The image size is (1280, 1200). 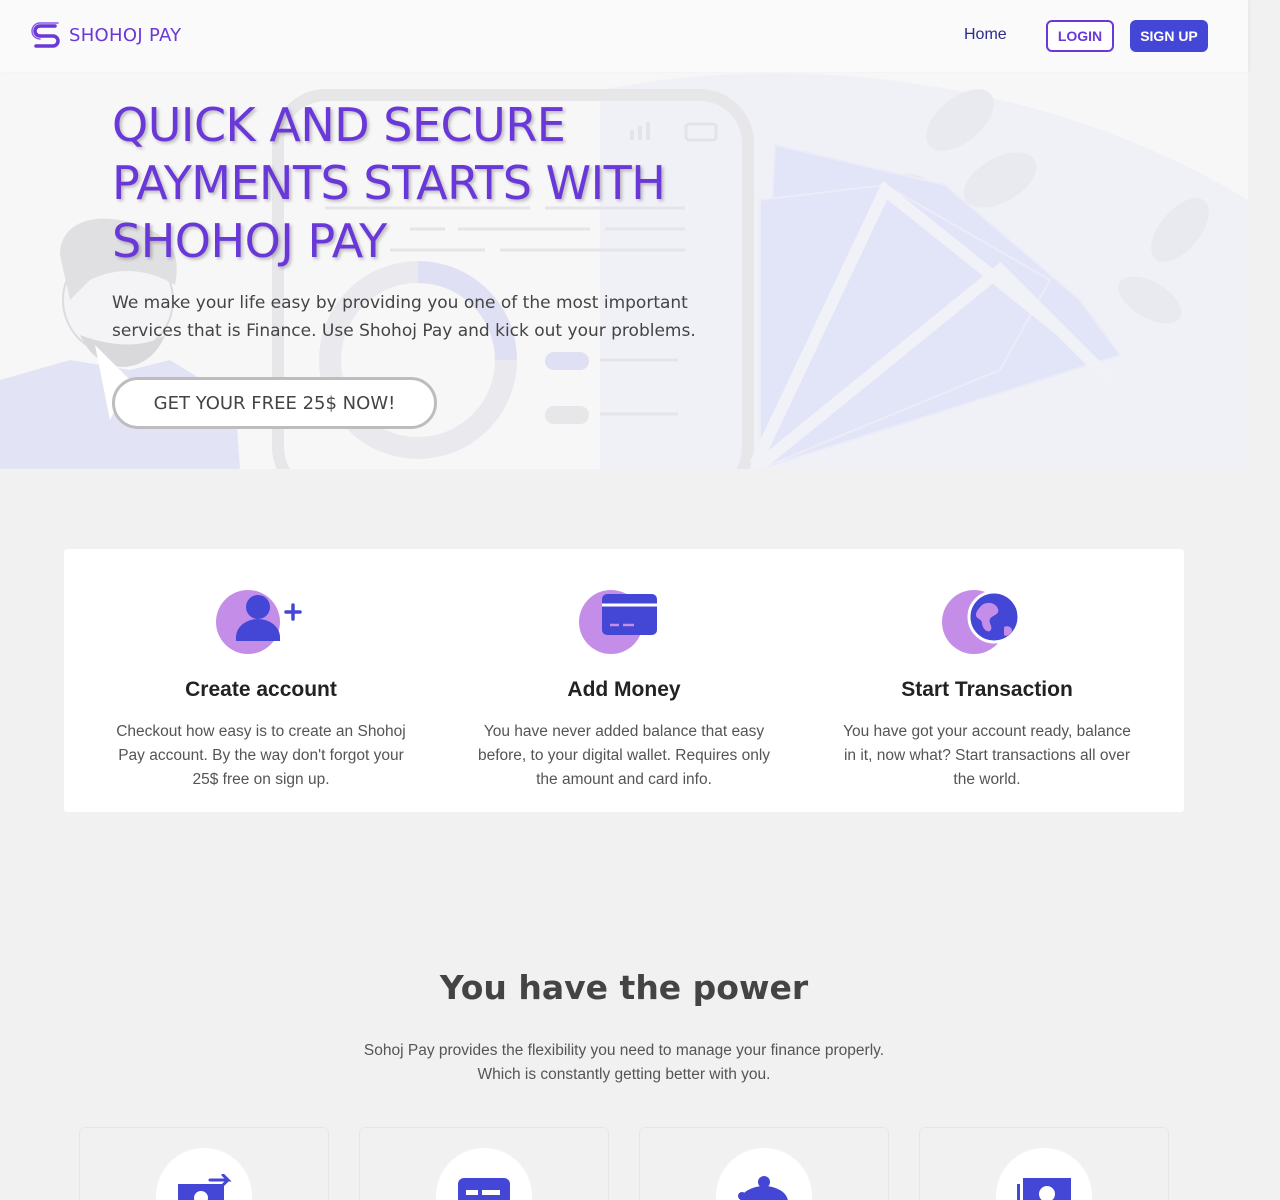 I want to click on add-user-icon, so click(x=259, y=622).